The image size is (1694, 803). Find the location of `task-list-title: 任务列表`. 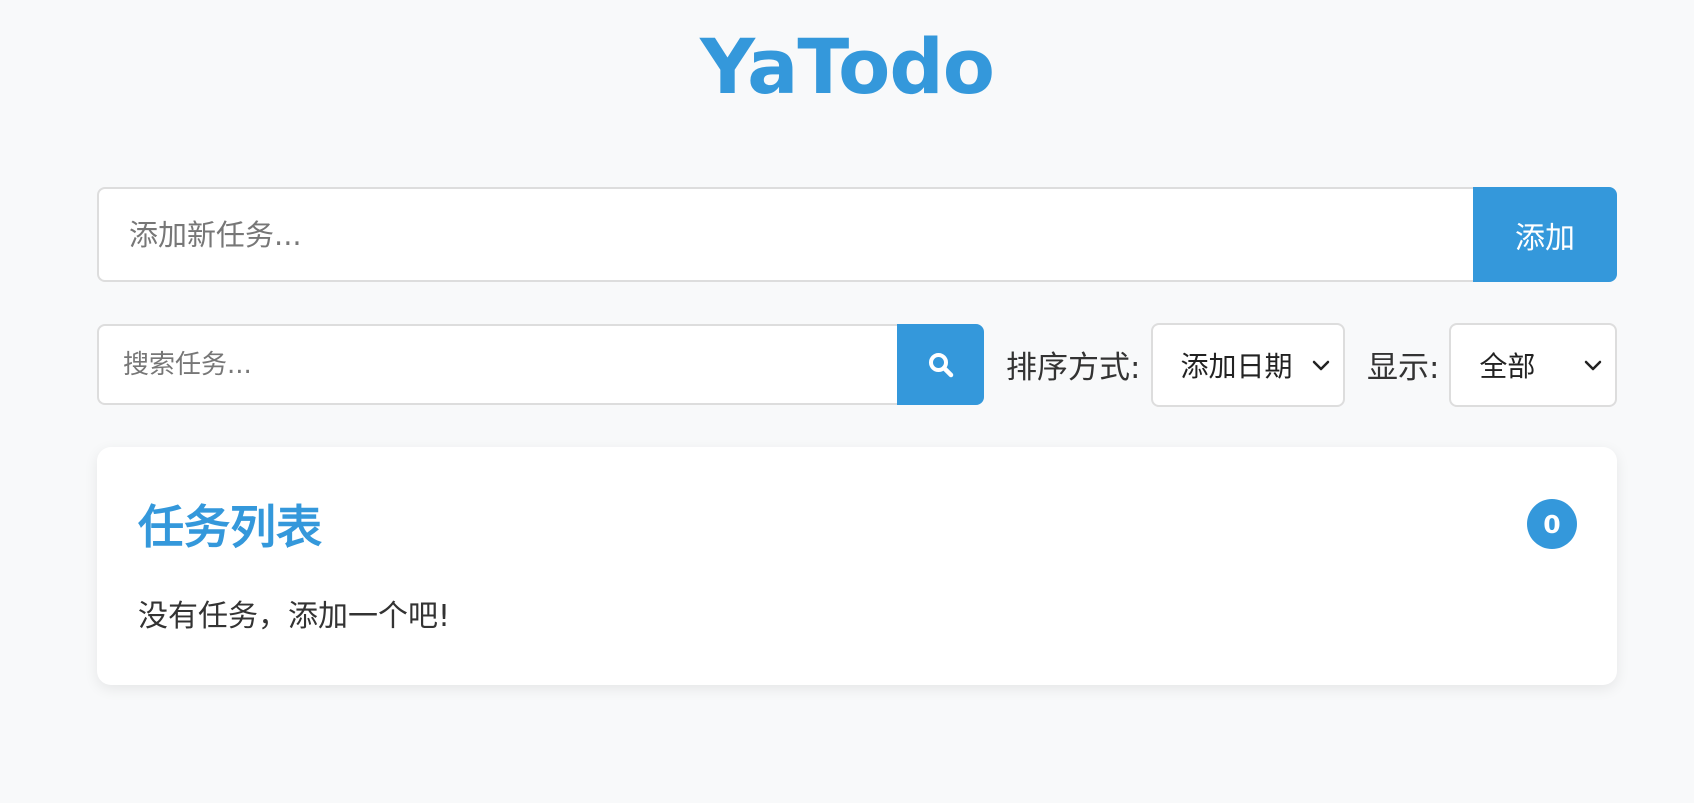

task-list-title: 任务列表 is located at coordinates (230, 527).